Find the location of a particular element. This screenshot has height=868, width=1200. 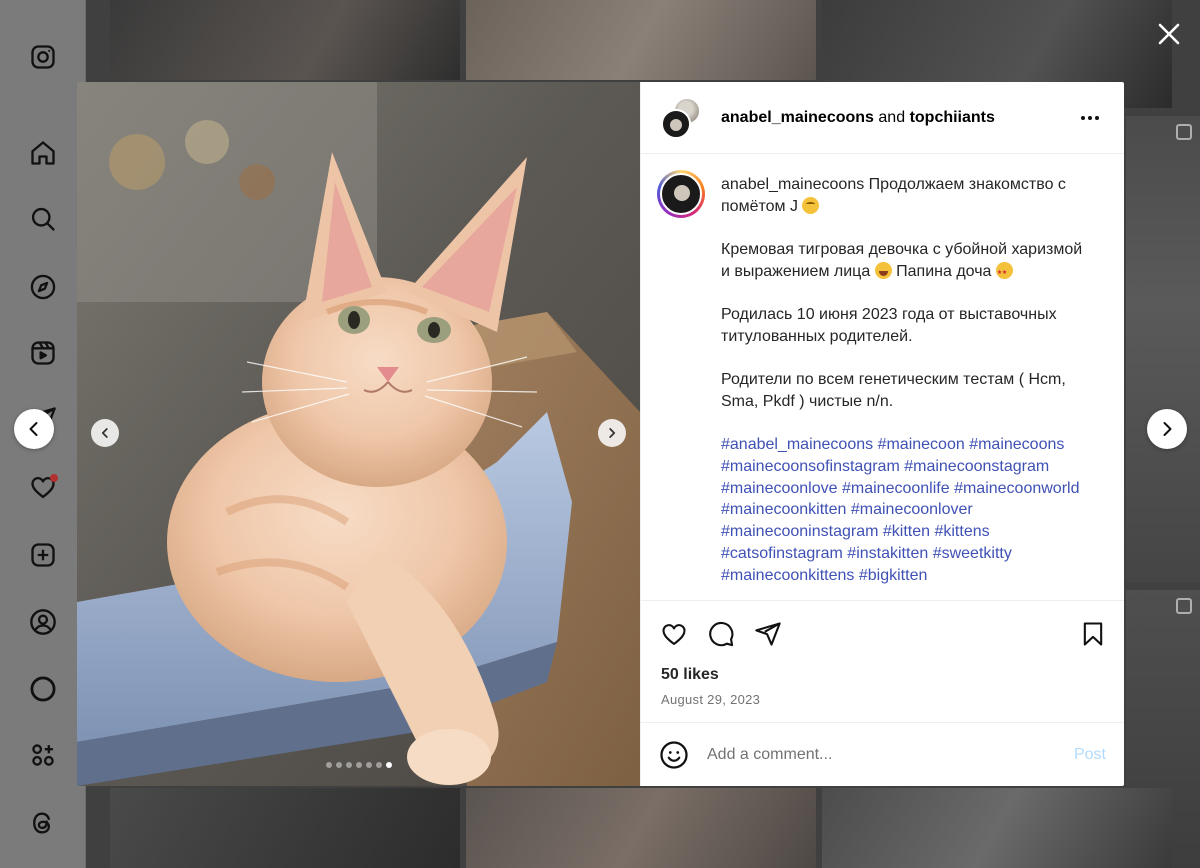

author-link: anabel_mainecoons is located at coordinates (797, 117).